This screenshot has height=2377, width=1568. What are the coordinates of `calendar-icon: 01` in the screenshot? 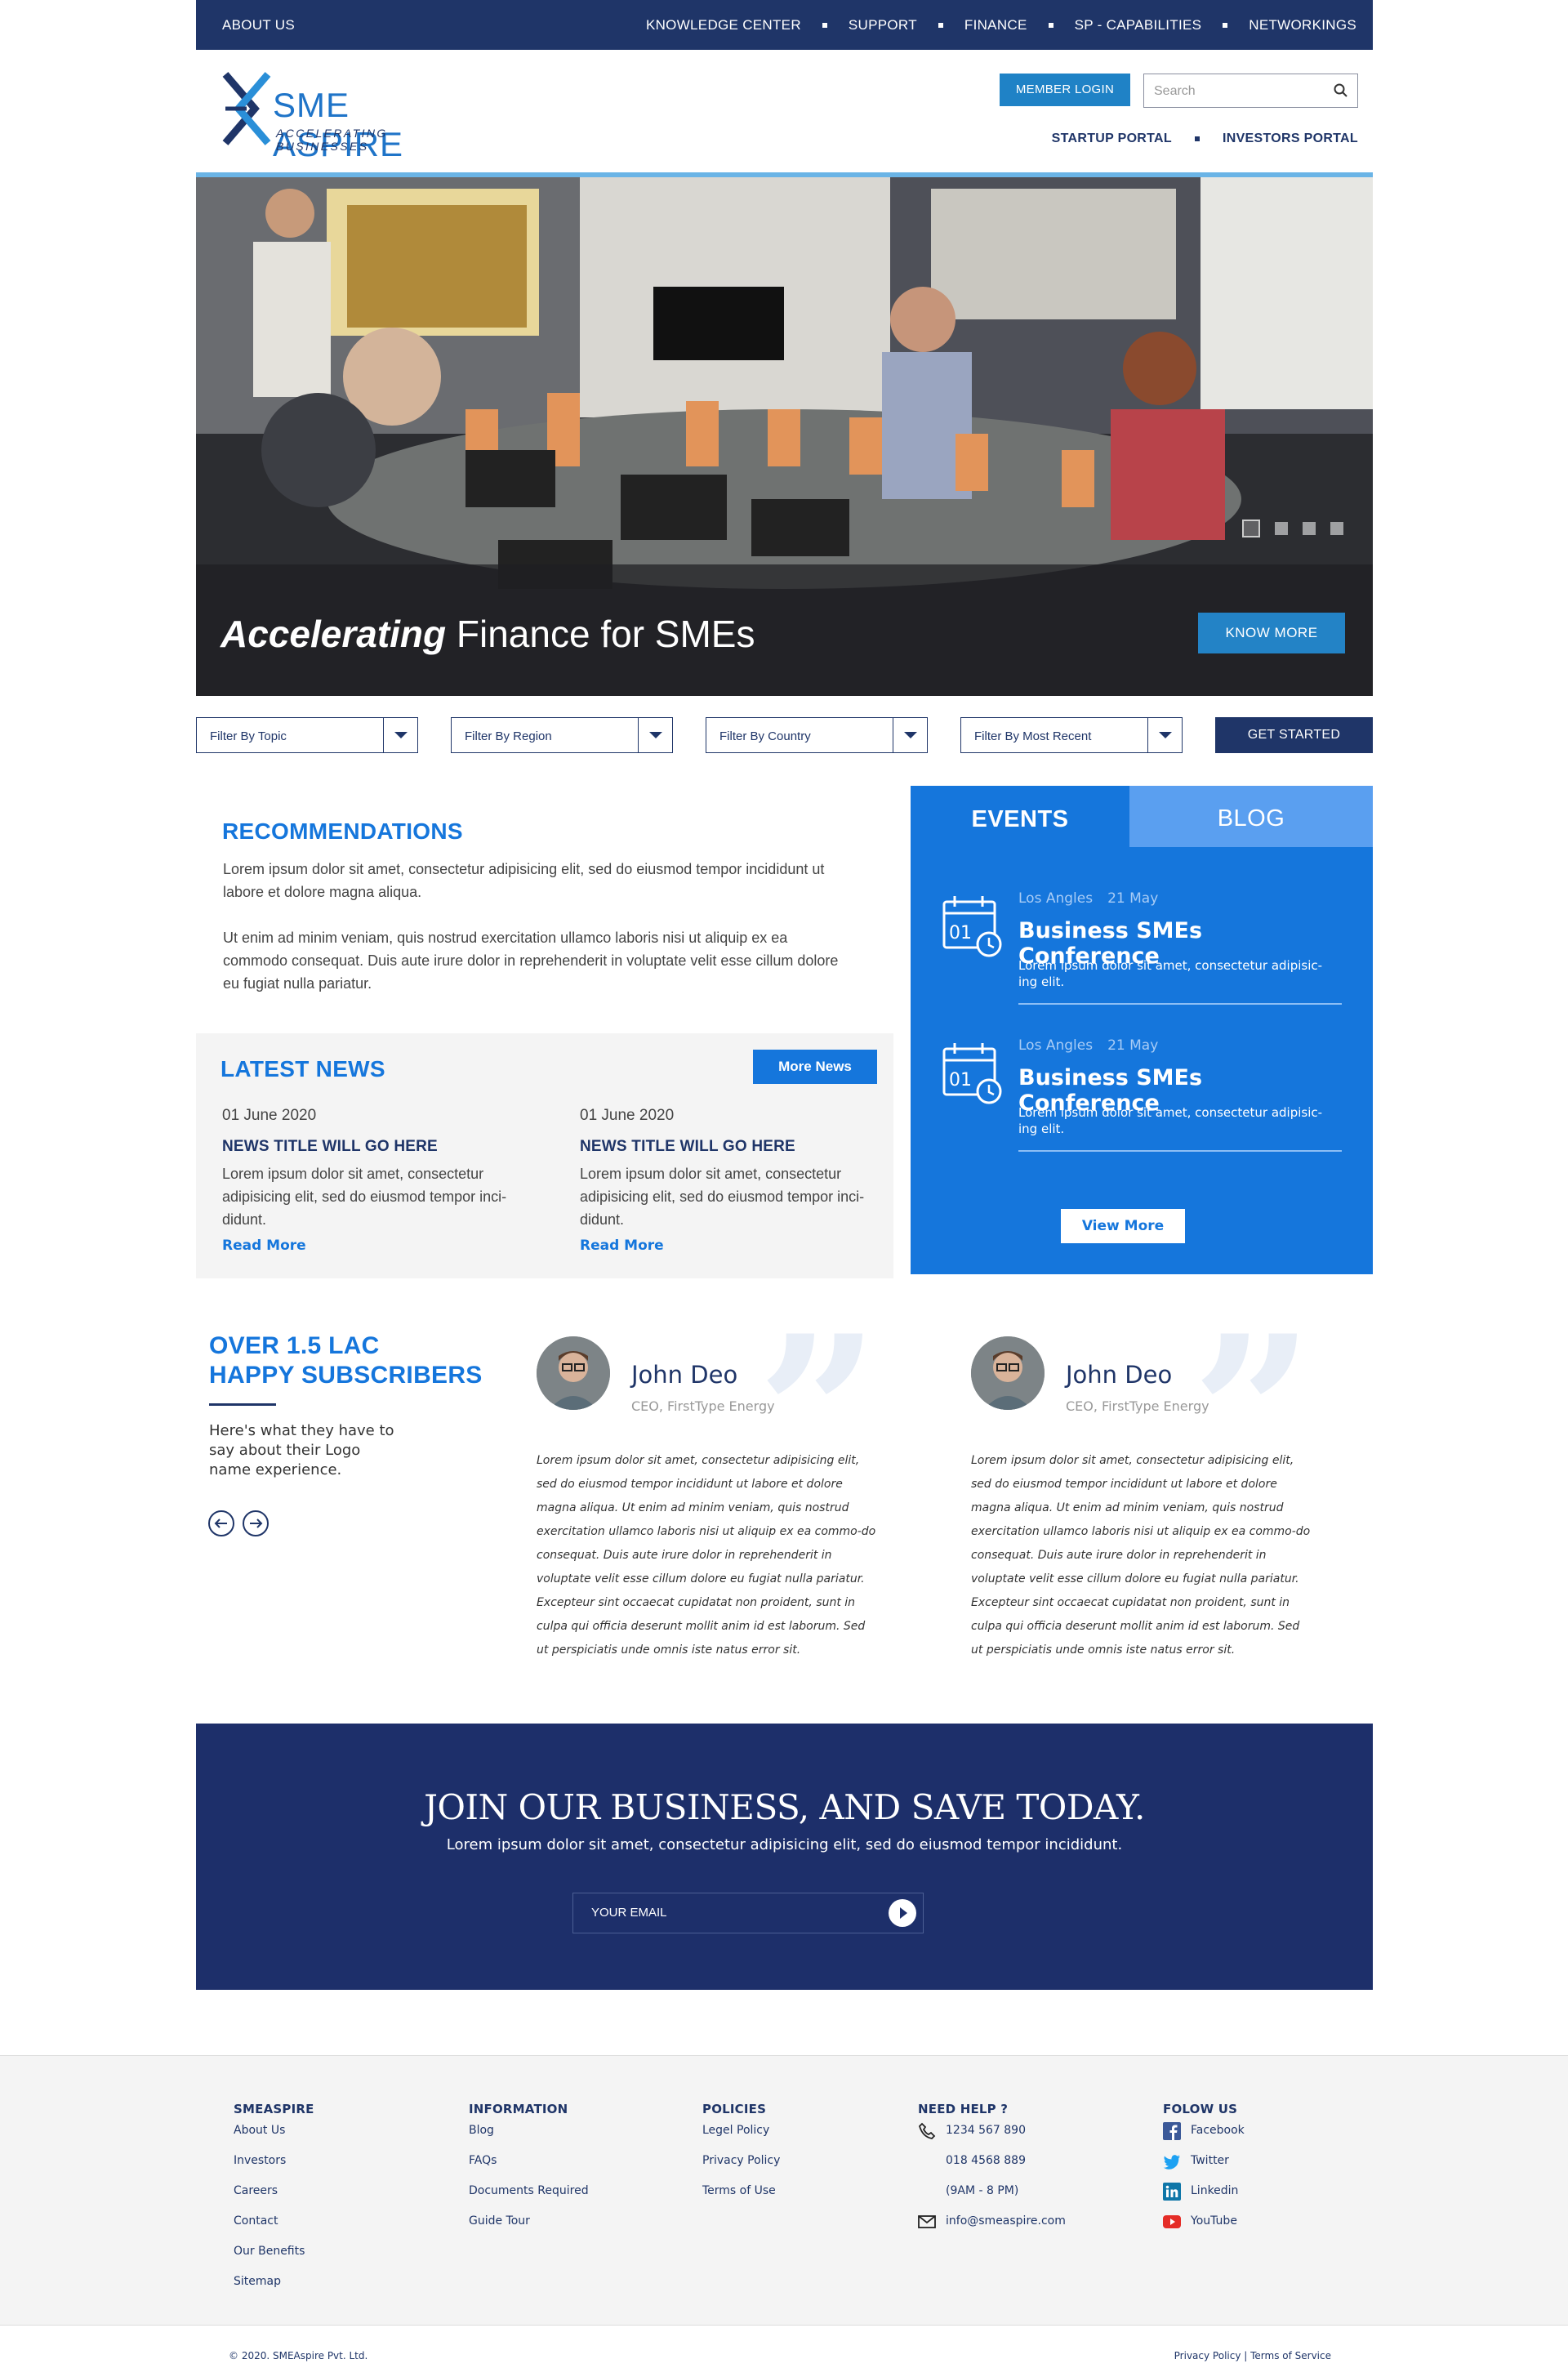 It's located at (972, 1073).